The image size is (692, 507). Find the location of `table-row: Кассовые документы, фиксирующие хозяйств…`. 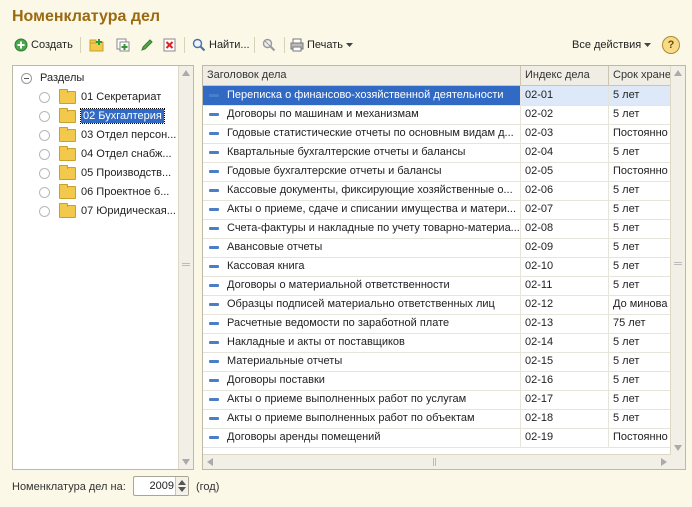

table-row: Кассовые документы, фиксирующие хозяйств… is located at coordinates (437, 191).